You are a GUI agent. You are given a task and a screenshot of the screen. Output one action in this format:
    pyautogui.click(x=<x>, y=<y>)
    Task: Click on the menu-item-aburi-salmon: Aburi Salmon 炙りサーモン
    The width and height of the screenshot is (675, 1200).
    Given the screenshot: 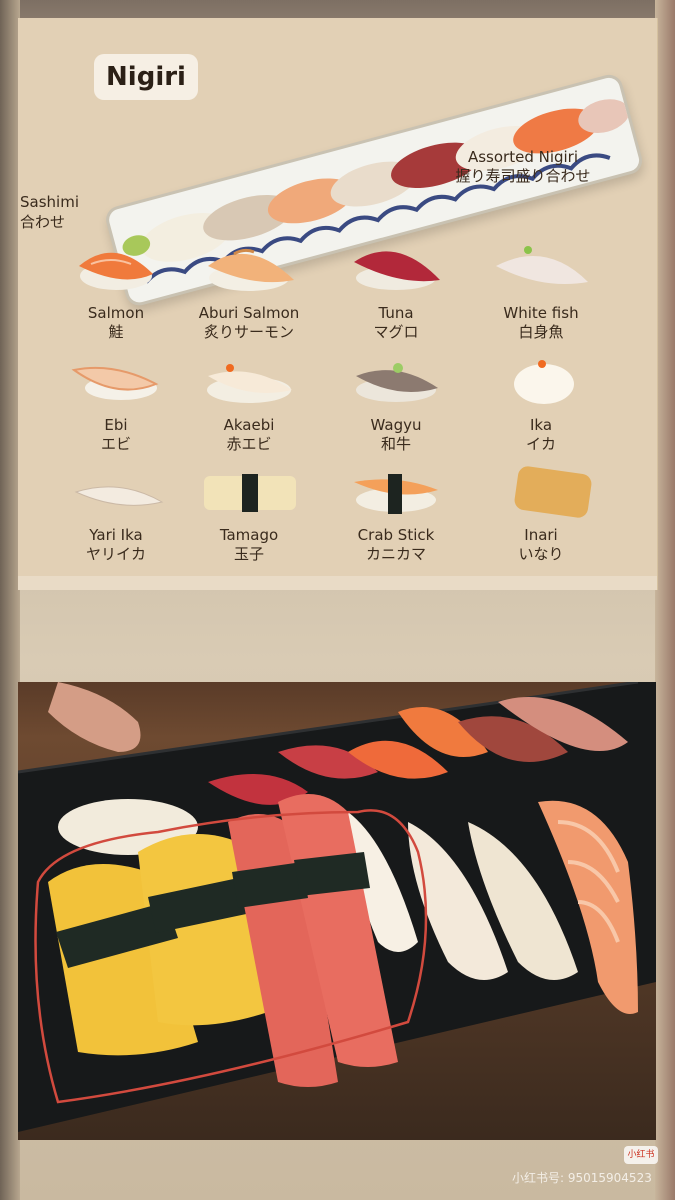 What is the action you would take?
    pyautogui.click(x=249, y=289)
    